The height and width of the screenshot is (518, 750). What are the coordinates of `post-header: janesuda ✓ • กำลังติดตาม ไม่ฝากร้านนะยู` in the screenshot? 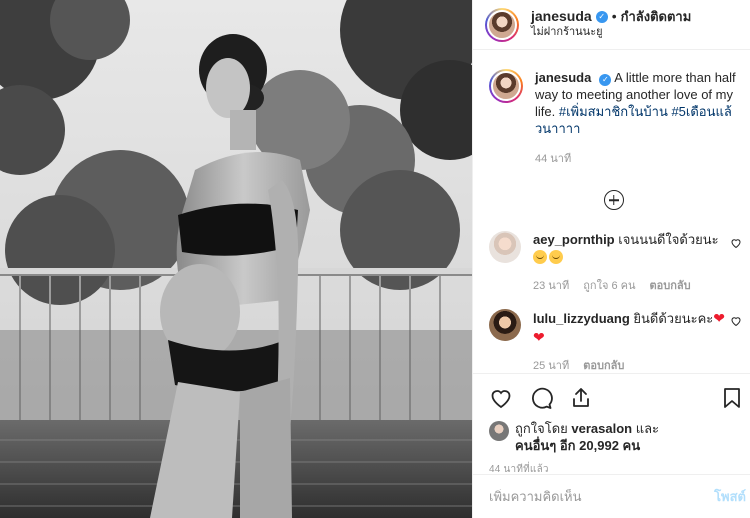 It's located at (611, 25).